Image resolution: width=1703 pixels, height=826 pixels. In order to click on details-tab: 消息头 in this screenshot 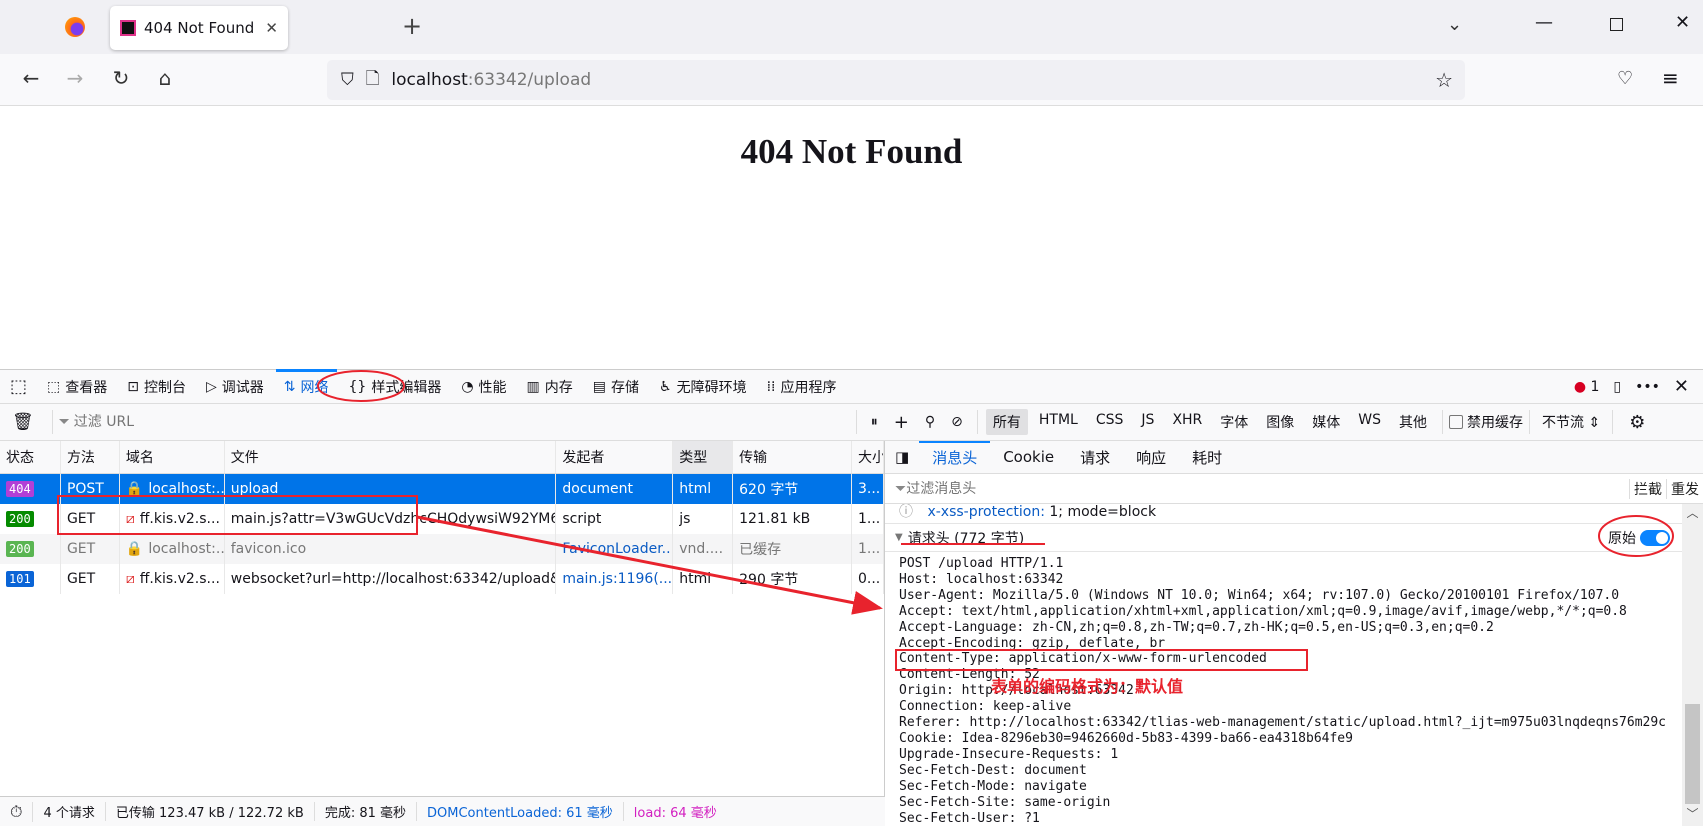, I will do `click(955, 457)`.